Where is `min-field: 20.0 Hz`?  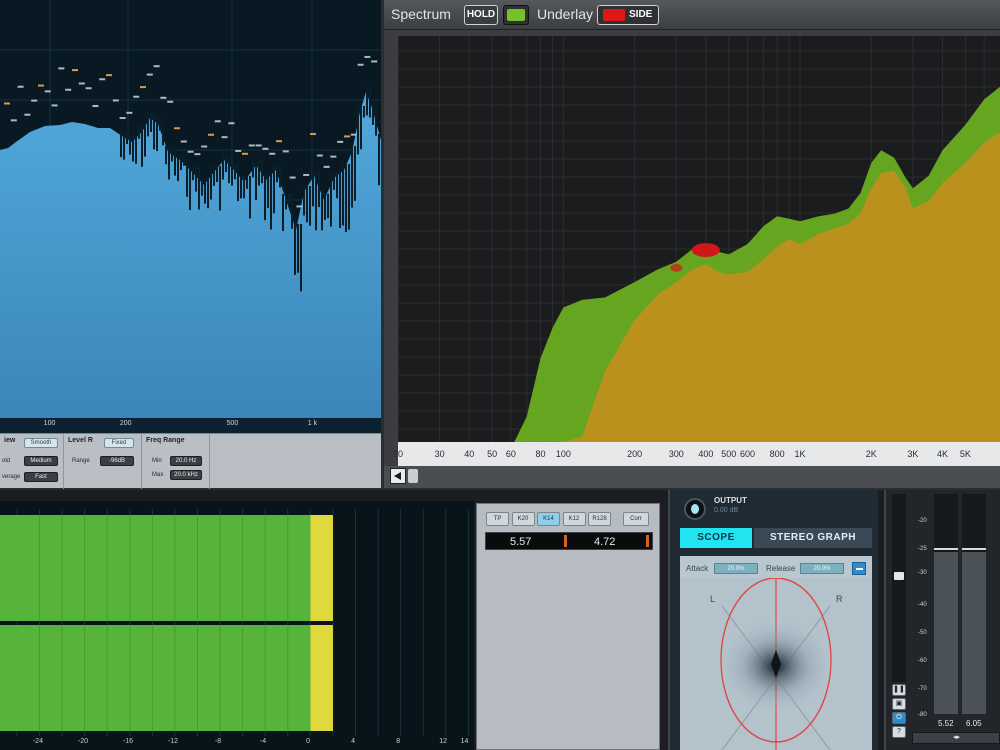
min-field: 20.0 Hz is located at coordinates (186, 461).